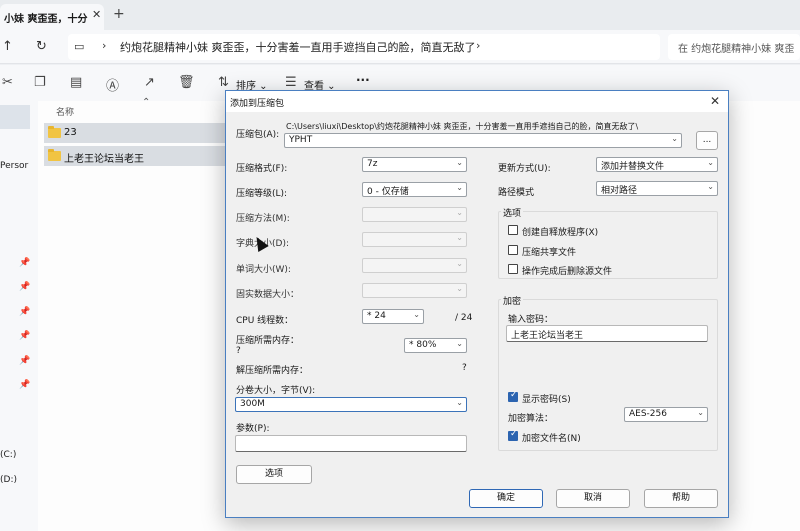 The height and width of the screenshot is (531, 800). What do you see at coordinates (524, 169) in the screenshot?
I see `update-label: 更新方式(U):` at bounding box center [524, 169].